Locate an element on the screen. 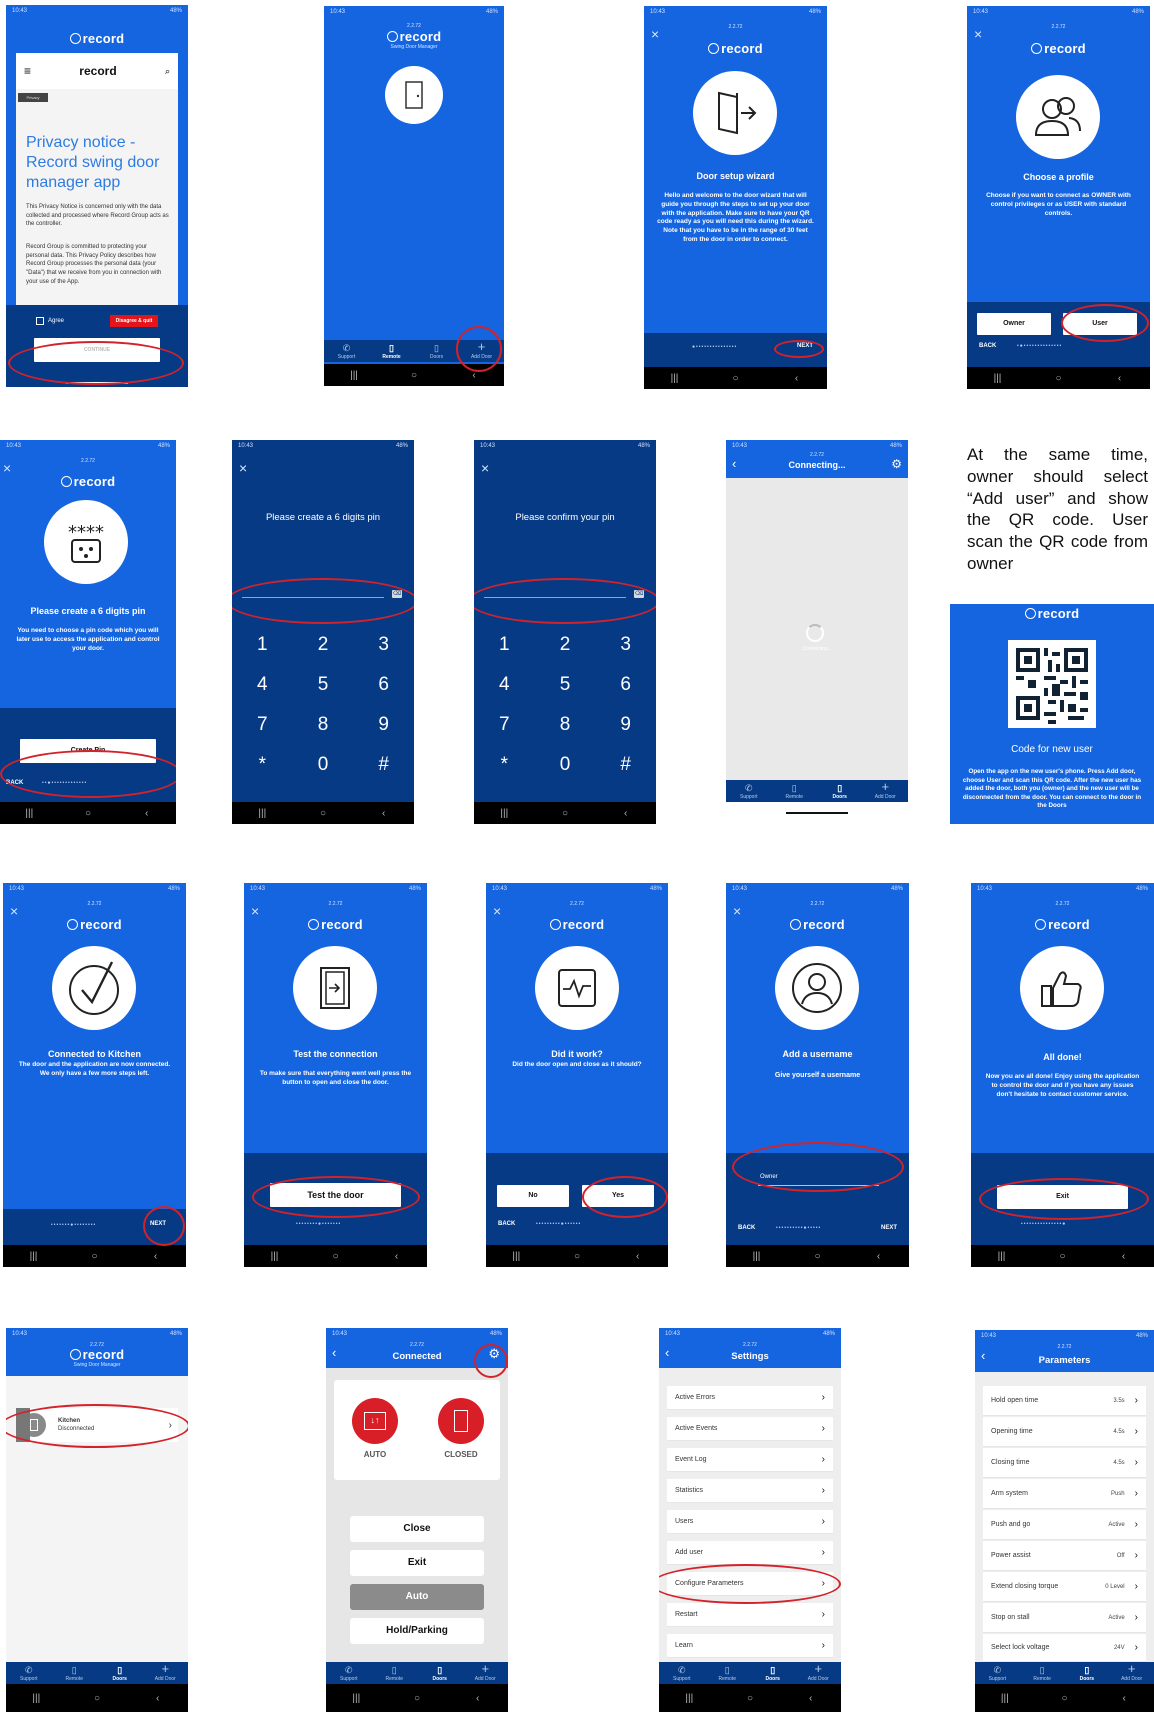  door-row-kitchen: Kitchen Disconnected › is located at coordinates (97, 1425).